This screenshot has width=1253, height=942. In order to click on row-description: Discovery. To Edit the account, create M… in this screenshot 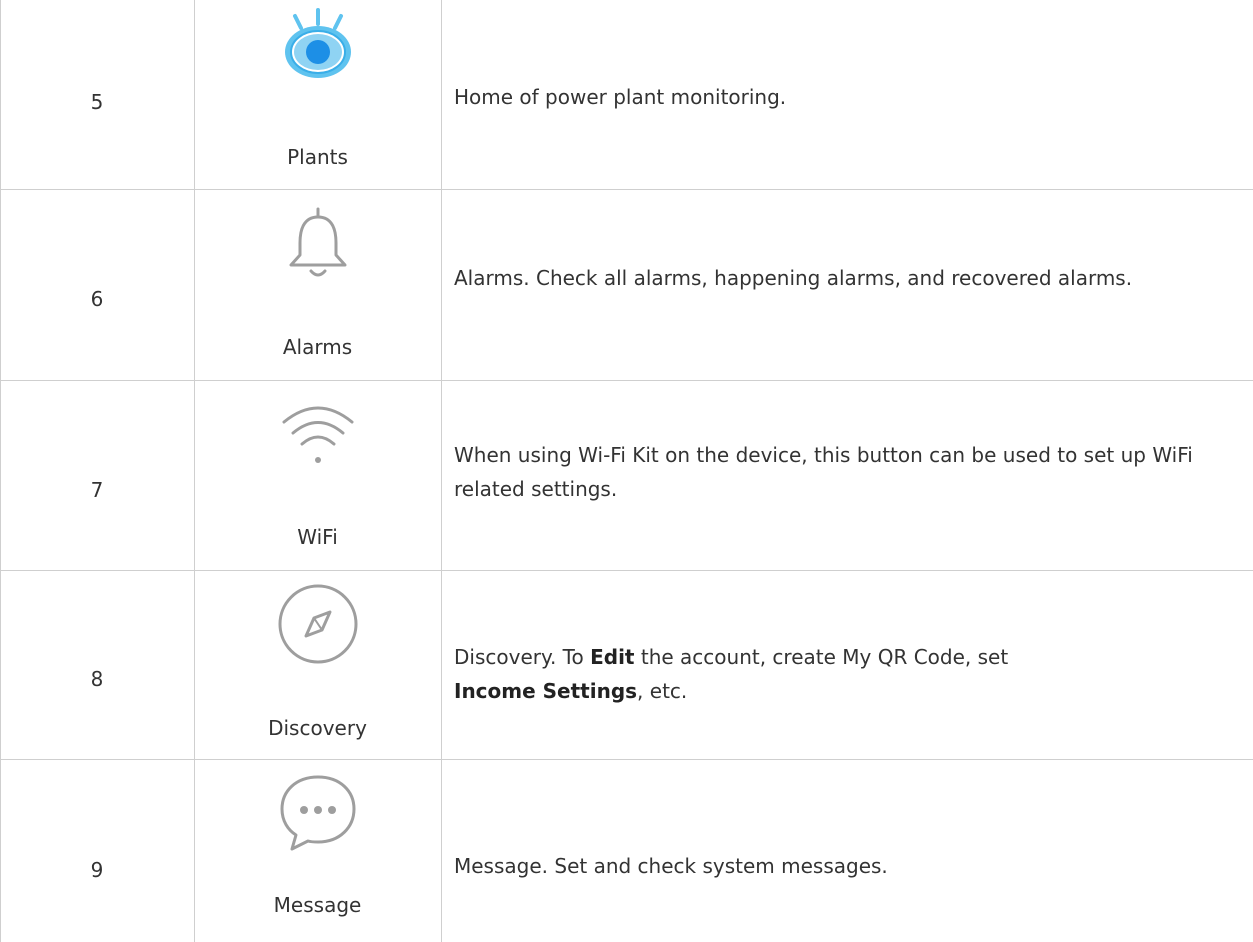, I will do `click(731, 674)`.